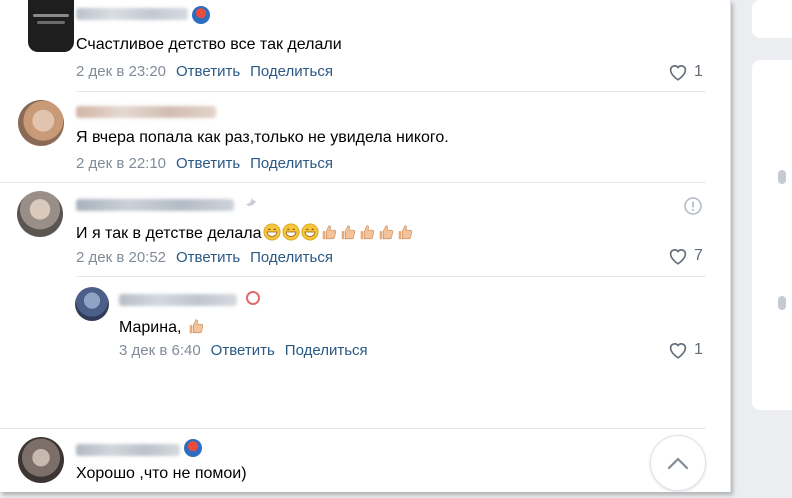  I want to click on comment-date: 2 дек в 20:52, so click(121, 257).